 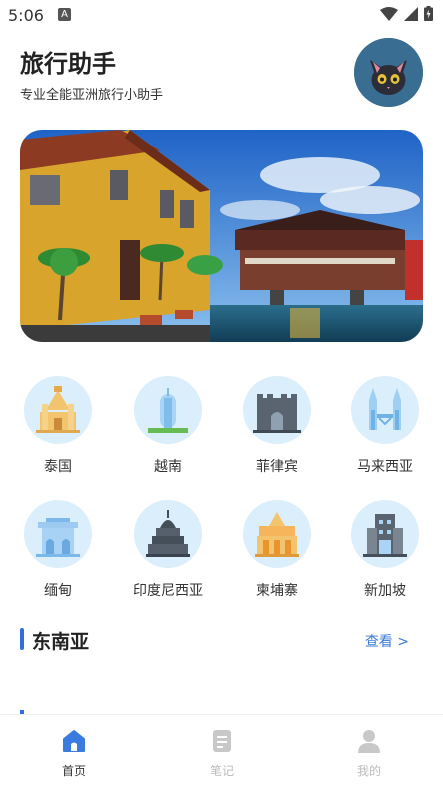 I want to click on app-subtitle: 专业全能亚洲旅行小助手, so click(x=92, y=95).